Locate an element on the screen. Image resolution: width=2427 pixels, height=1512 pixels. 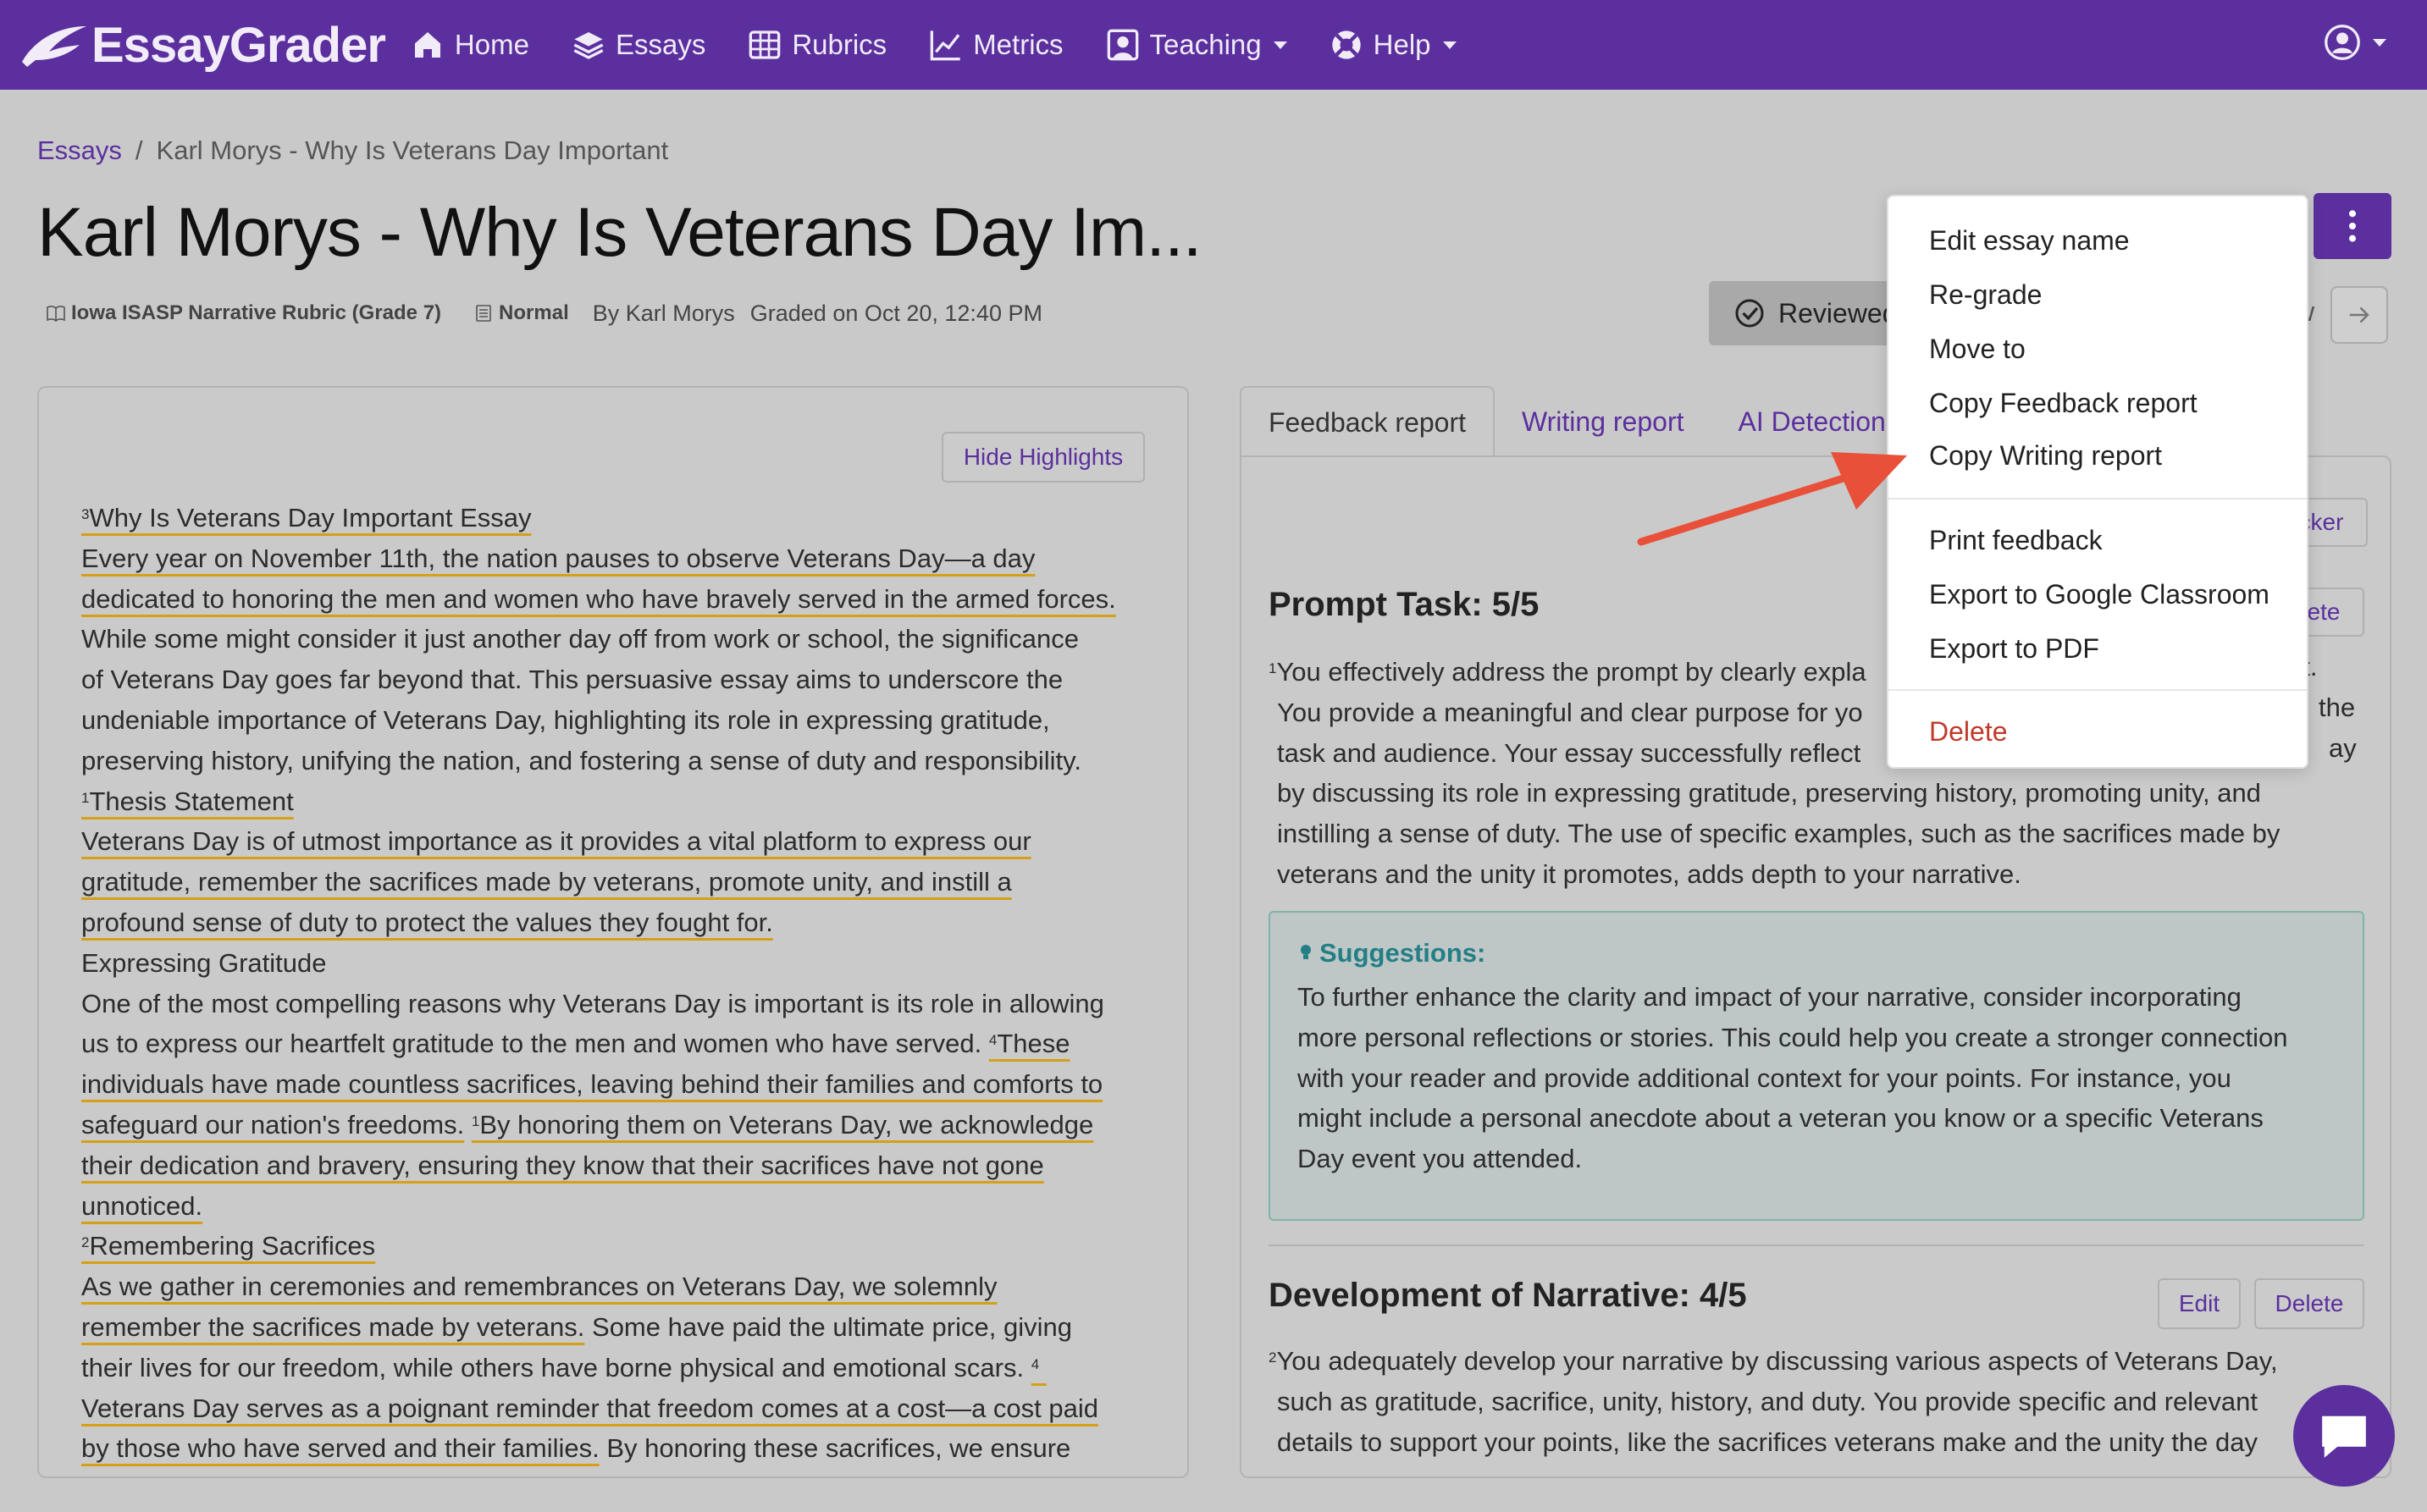
more-actions-button is located at coordinates (2352, 226).